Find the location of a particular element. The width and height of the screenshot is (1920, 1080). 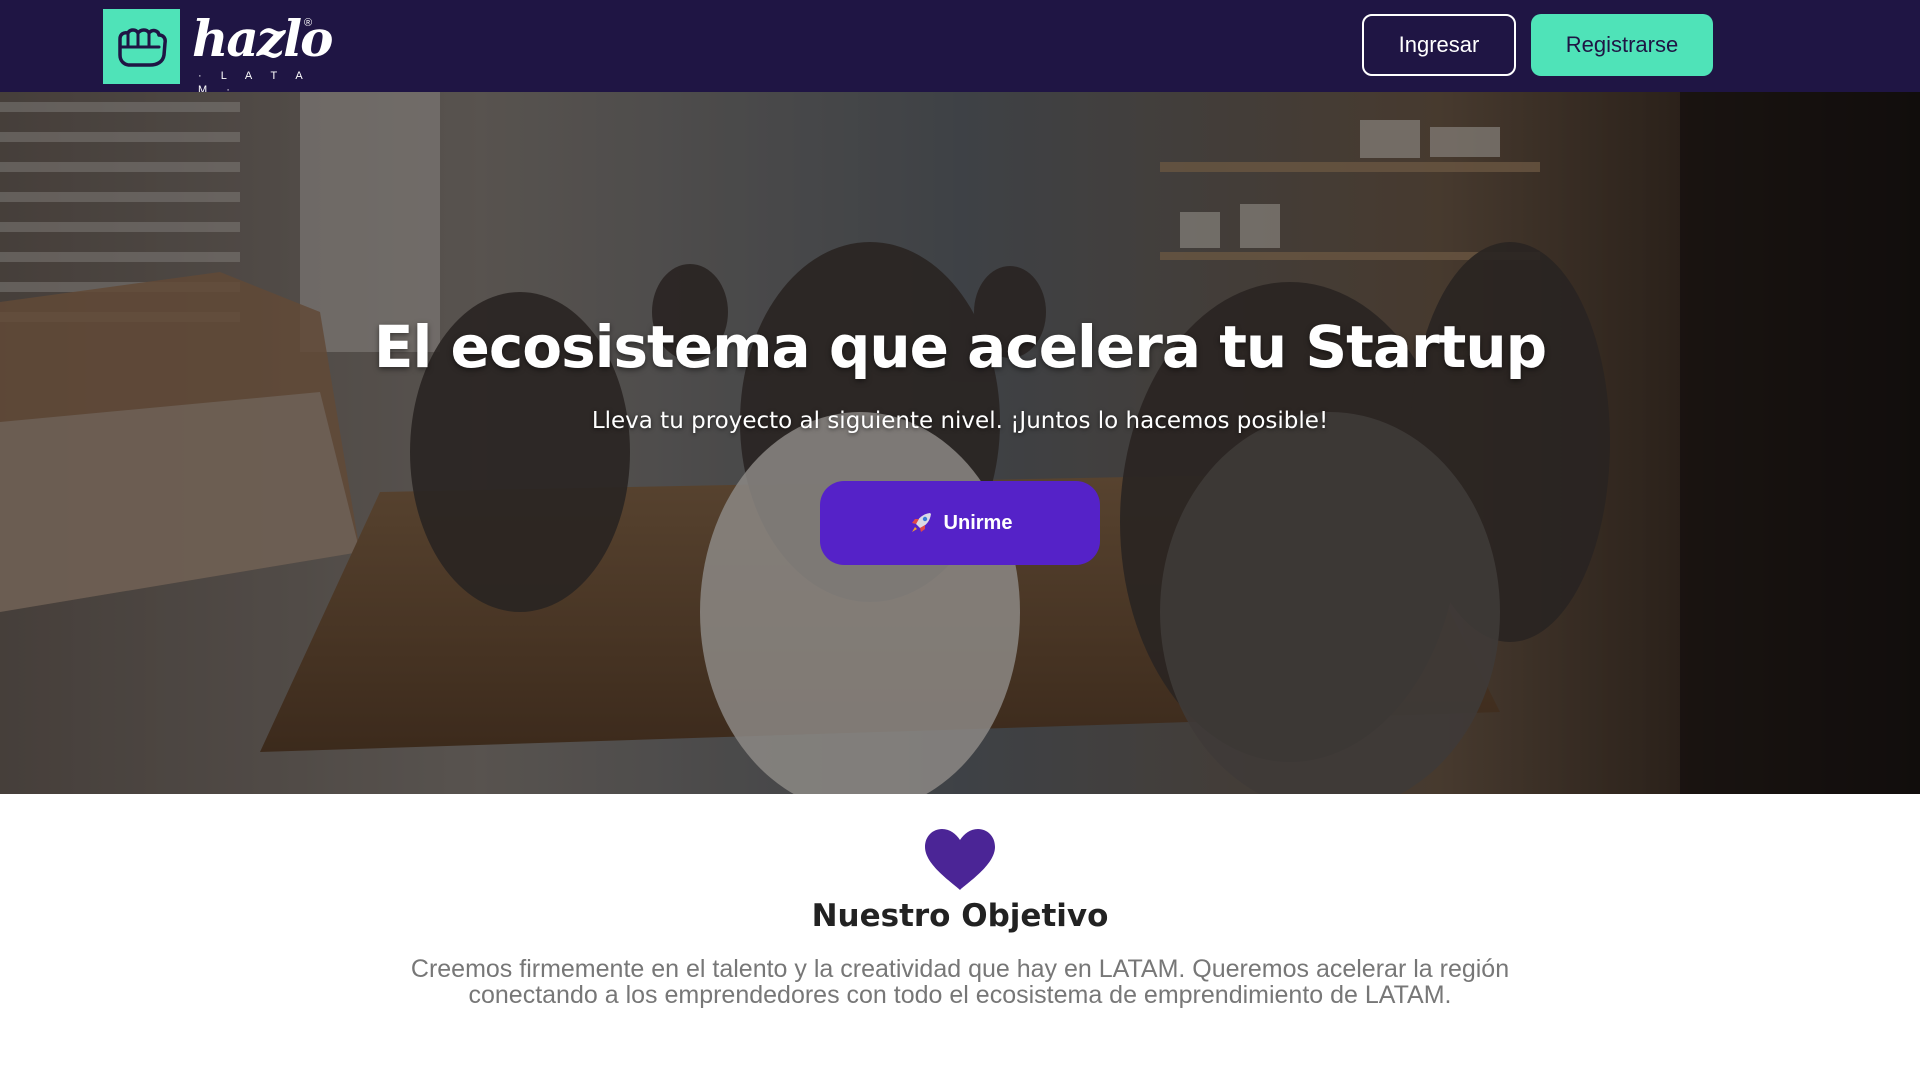

hazlo-latam-logo: hazlo ® · L A T A M · is located at coordinates (218, 53).